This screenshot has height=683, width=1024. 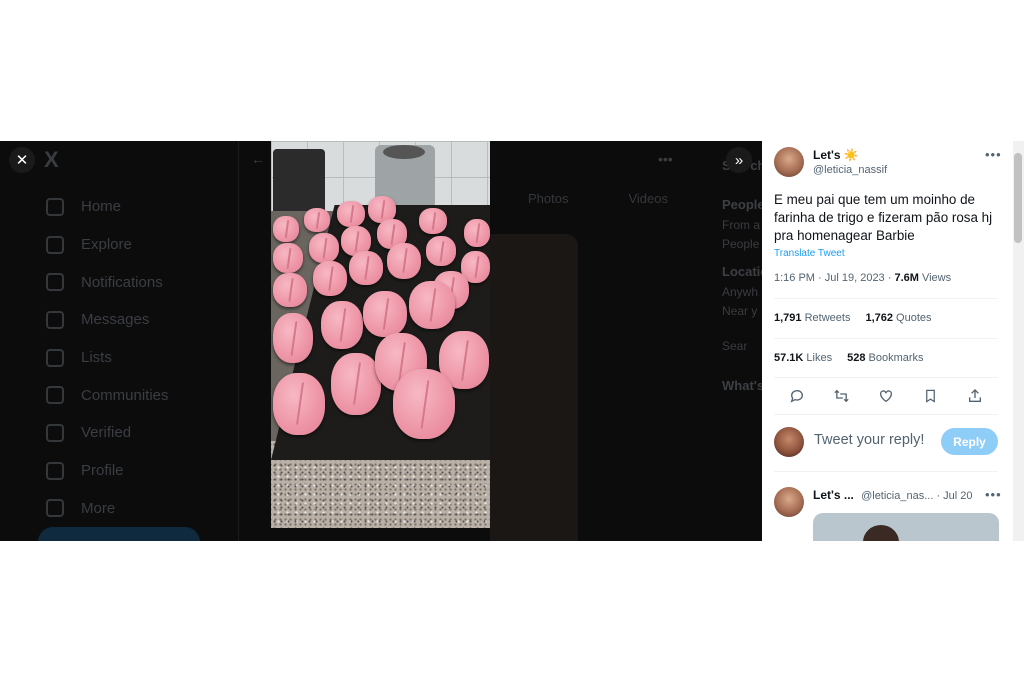 I want to click on home-icon, so click(x=55, y=206).